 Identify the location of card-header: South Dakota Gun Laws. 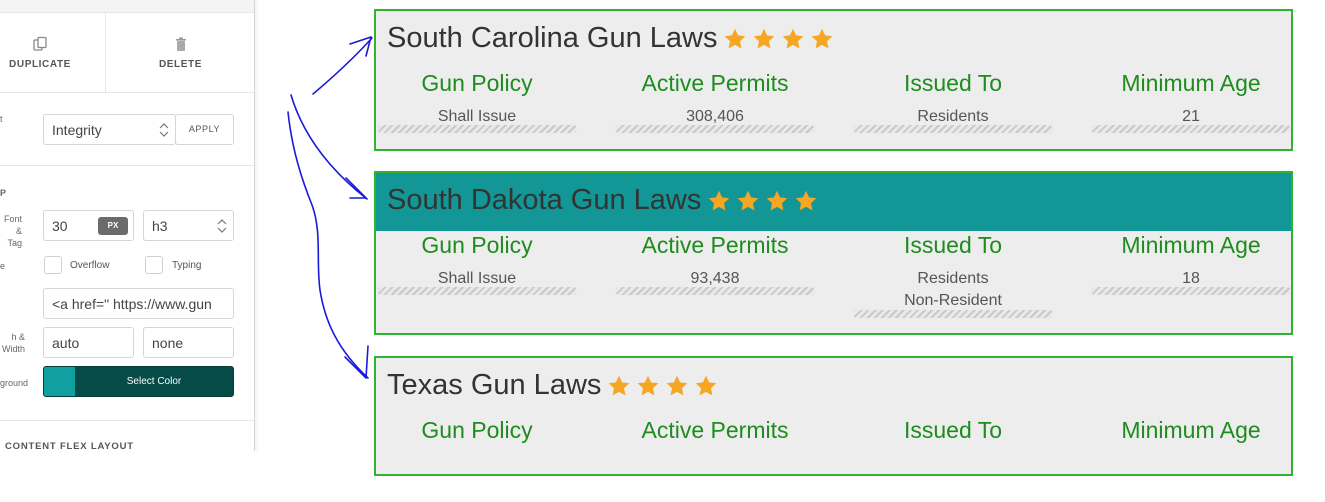
(833, 202).